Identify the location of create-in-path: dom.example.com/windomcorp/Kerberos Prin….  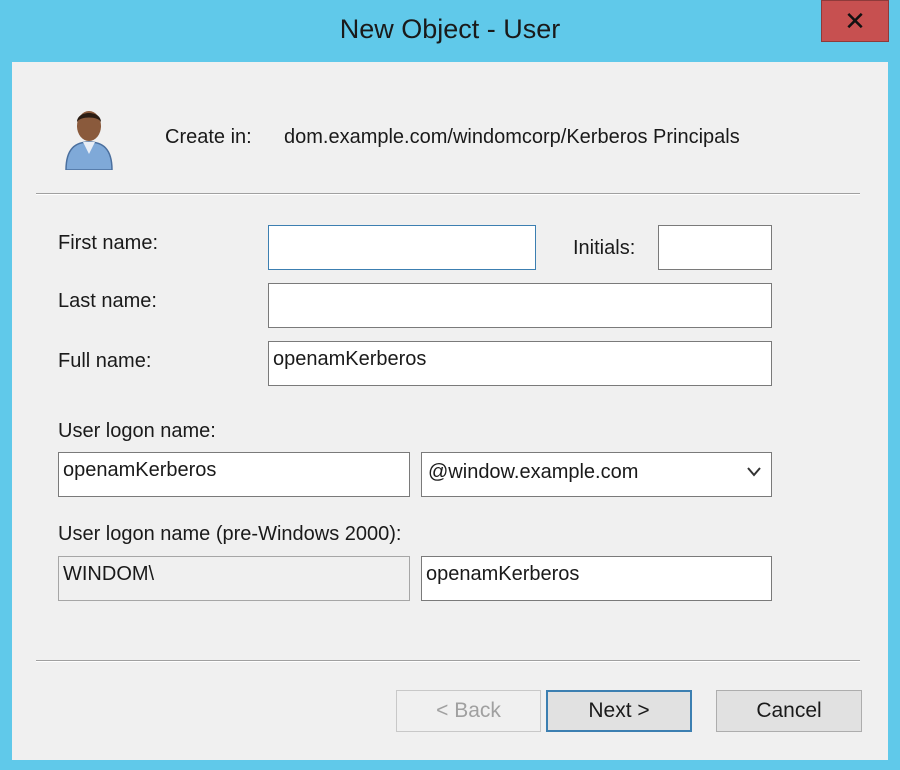
(512, 137).